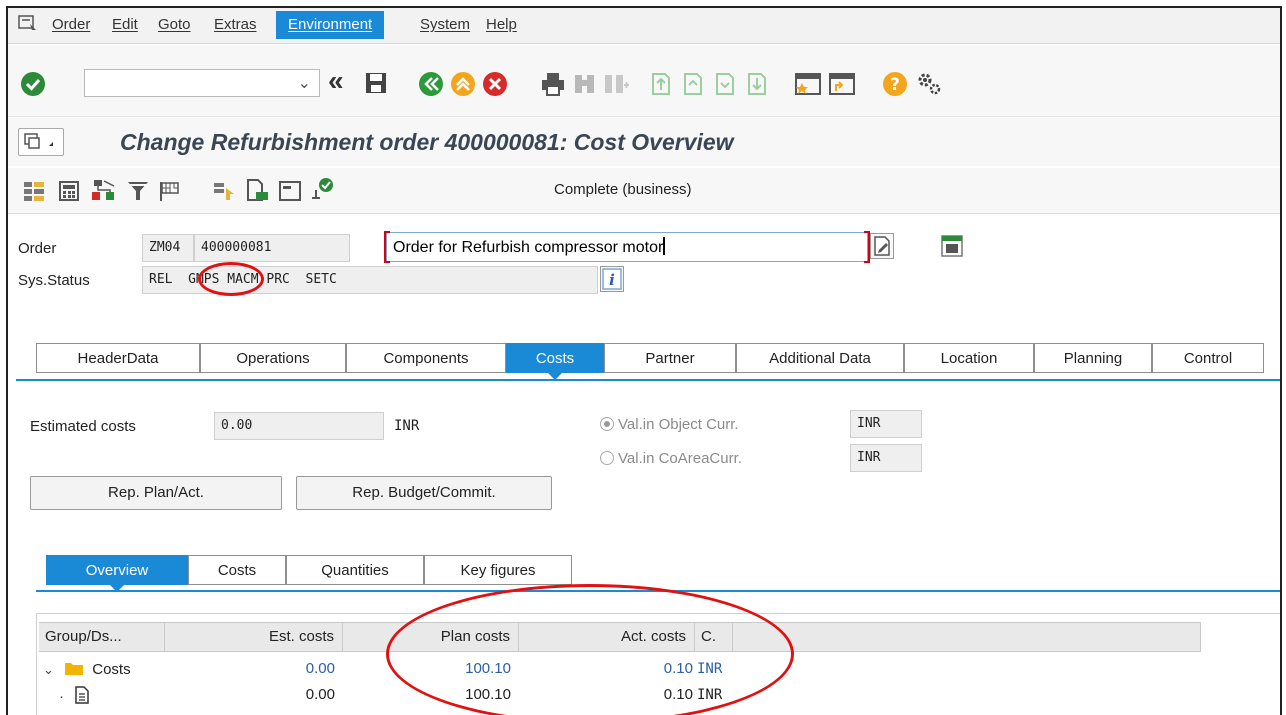 Image resolution: width=1286 pixels, height=715 pixels. Describe the element at coordinates (1093, 358) in the screenshot. I see `tab-planning: Planning` at that location.